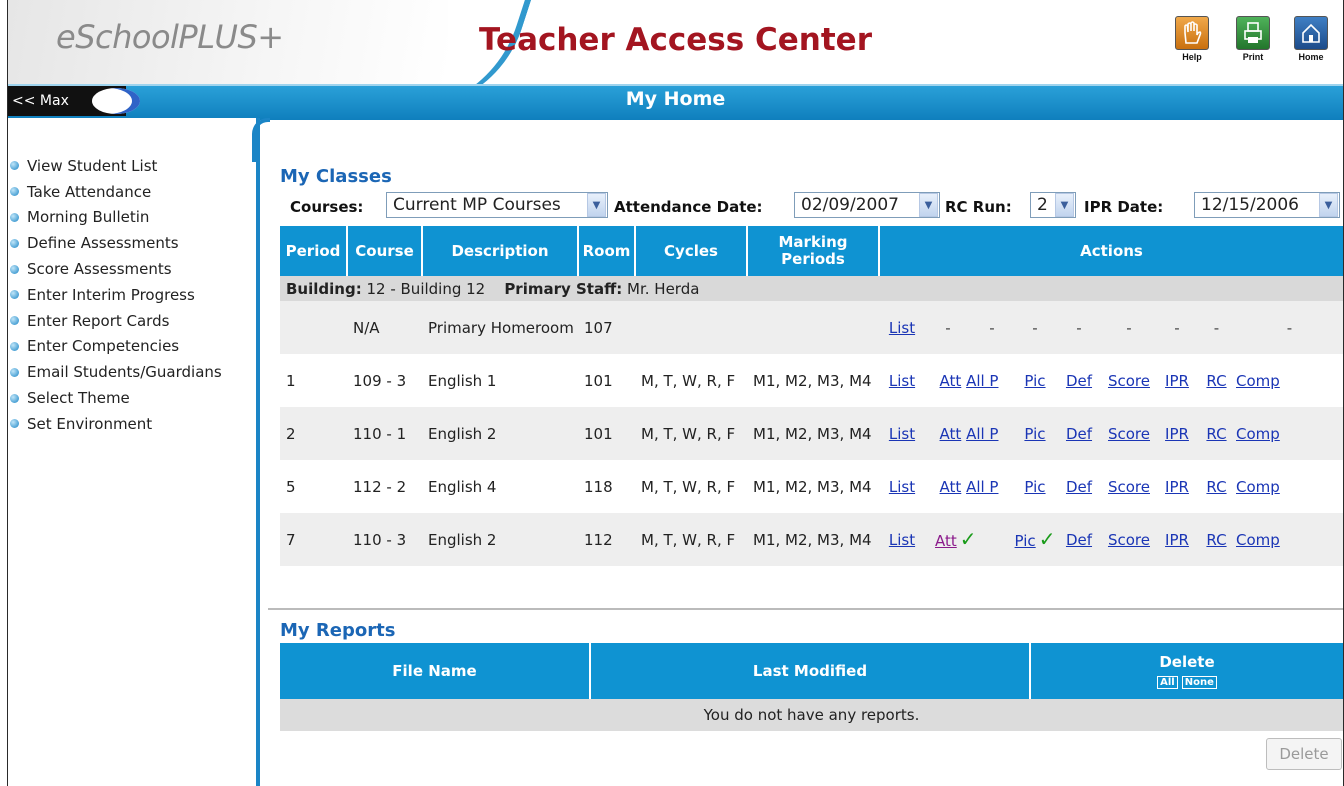 The width and height of the screenshot is (1344, 786). I want to click on sidebar-item-score-assessments: Score Assessments, so click(116, 269).